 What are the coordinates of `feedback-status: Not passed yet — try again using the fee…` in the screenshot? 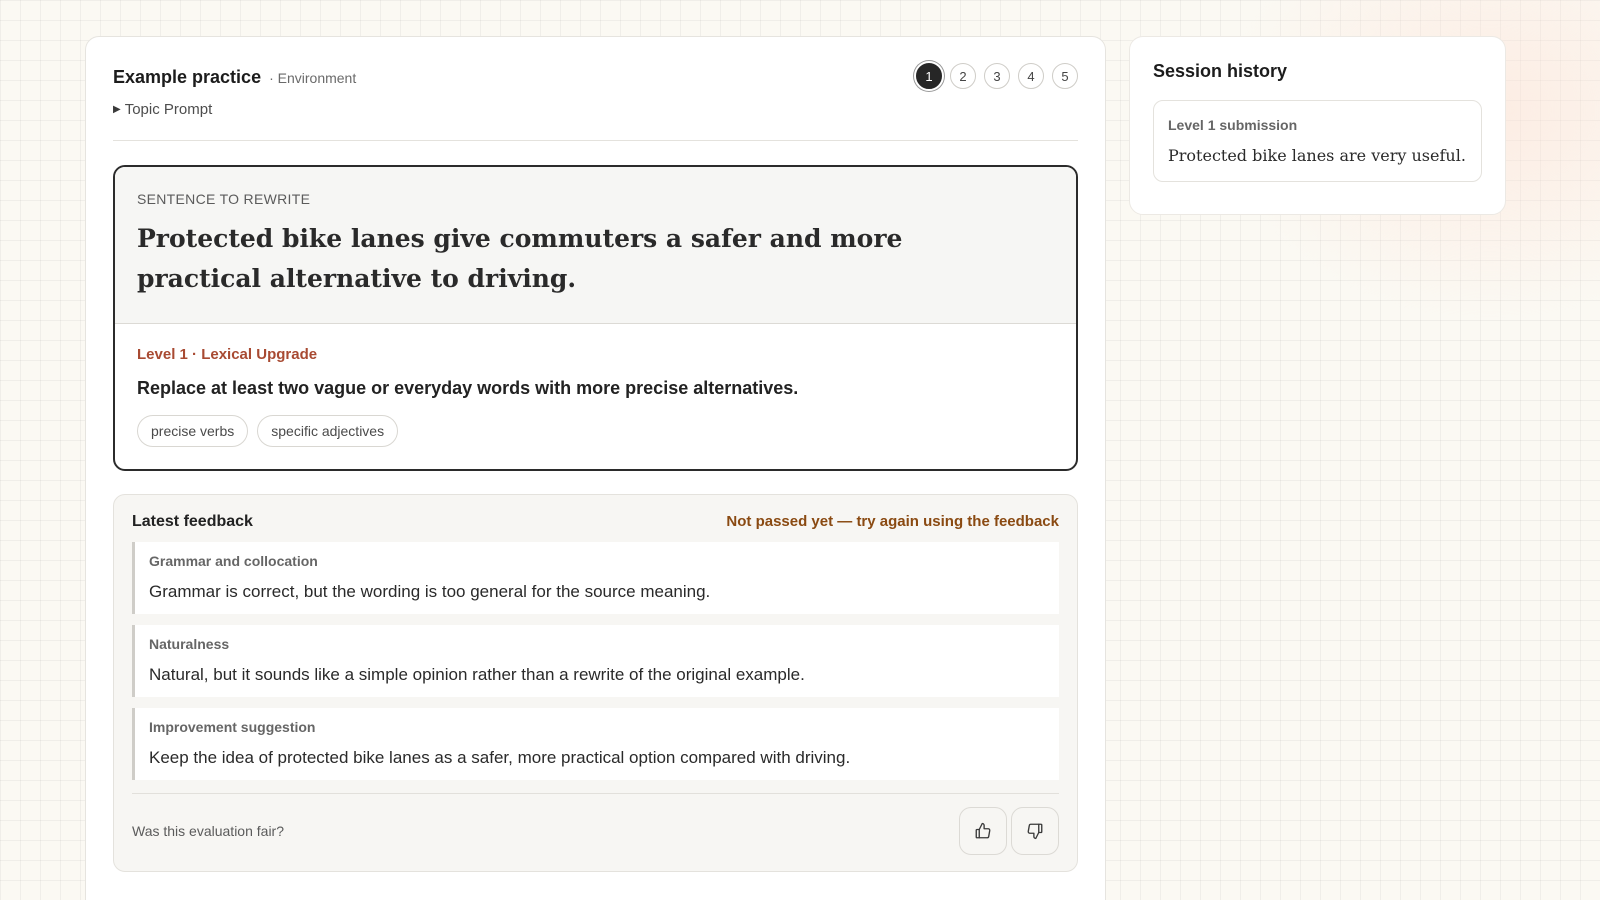 It's located at (892, 521).